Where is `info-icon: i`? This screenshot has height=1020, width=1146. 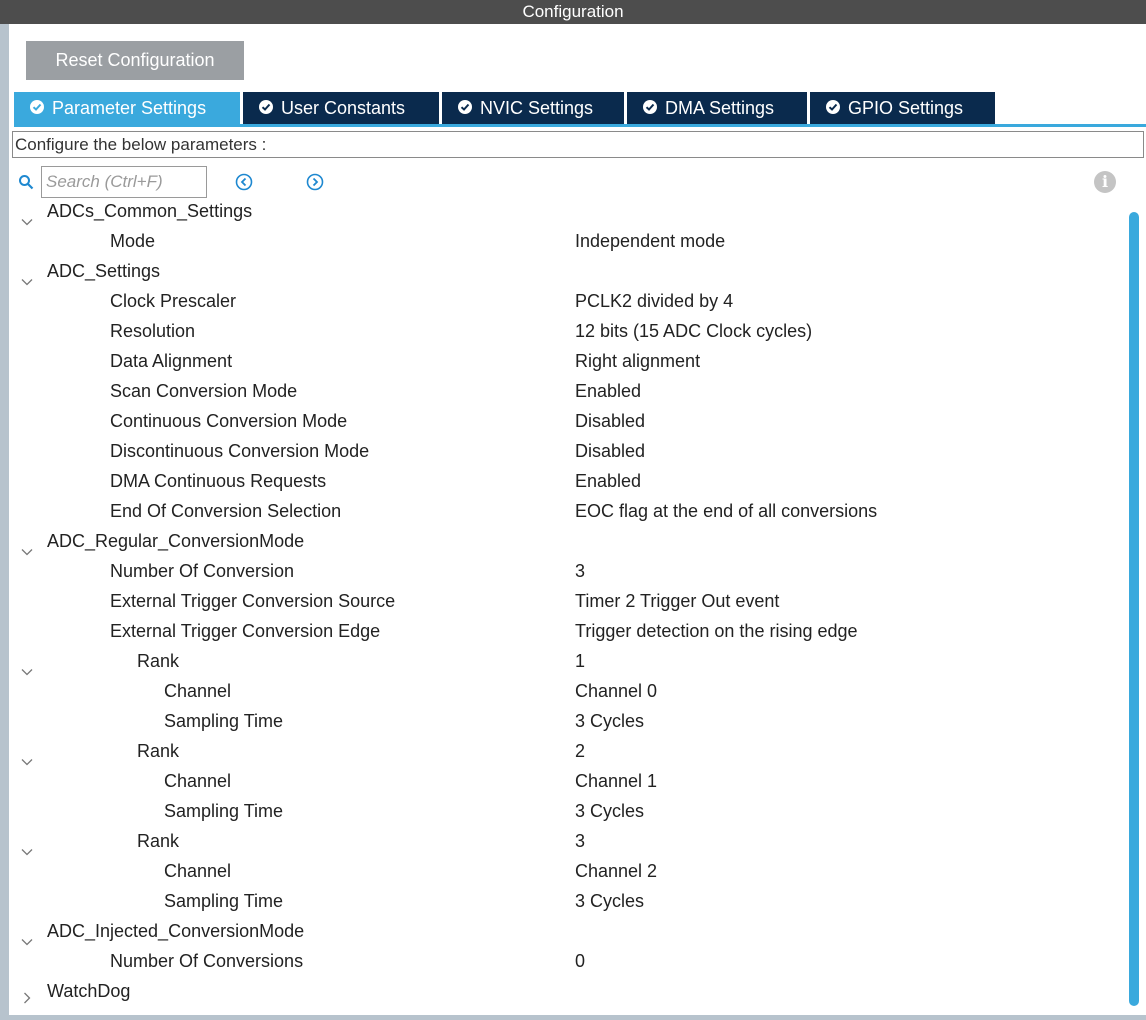
info-icon: i is located at coordinates (1105, 182).